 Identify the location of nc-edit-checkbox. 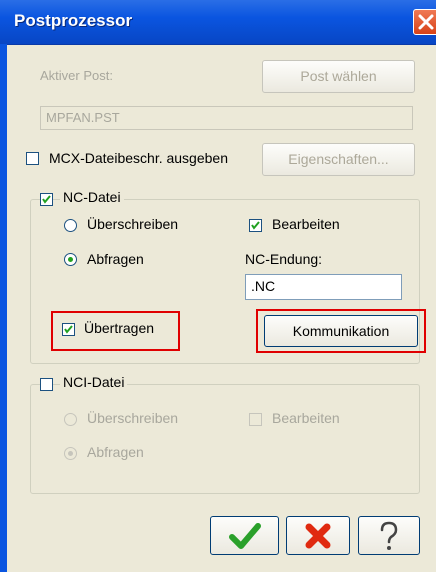
(255, 225).